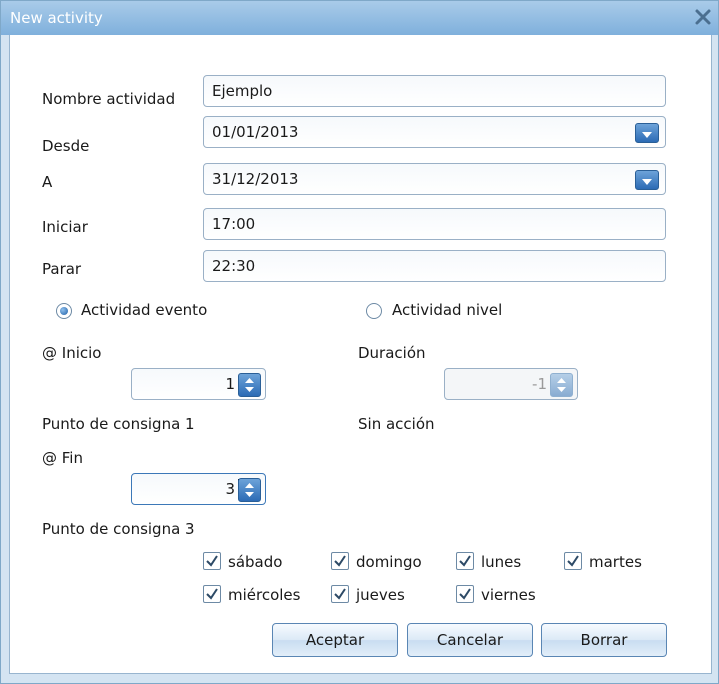  I want to click on cancelar-button: Cancelar, so click(470, 640).